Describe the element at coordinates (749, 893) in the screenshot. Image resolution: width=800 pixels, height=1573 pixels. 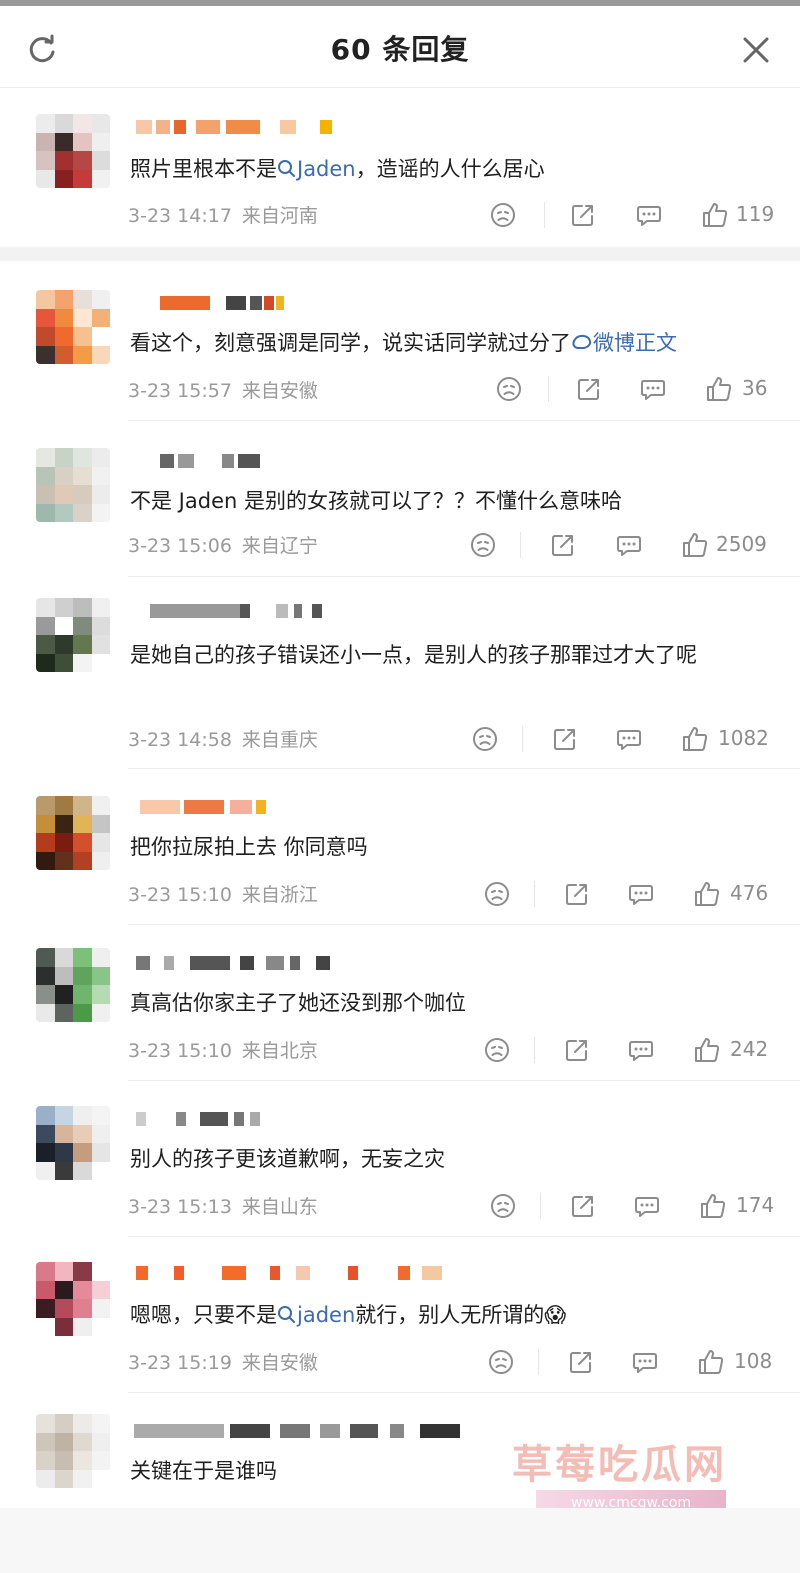
I see `like-count: 476` at that location.